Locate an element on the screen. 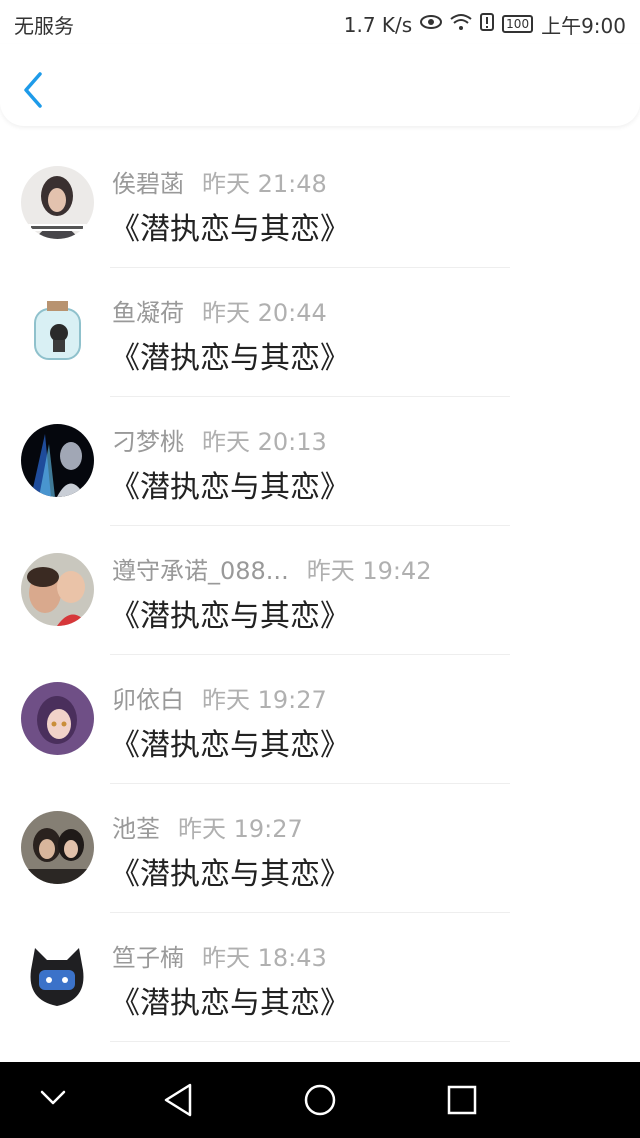 The height and width of the screenshot is (1138, 640). carrier-text: 无服务 is located at coordinates (44, 26).